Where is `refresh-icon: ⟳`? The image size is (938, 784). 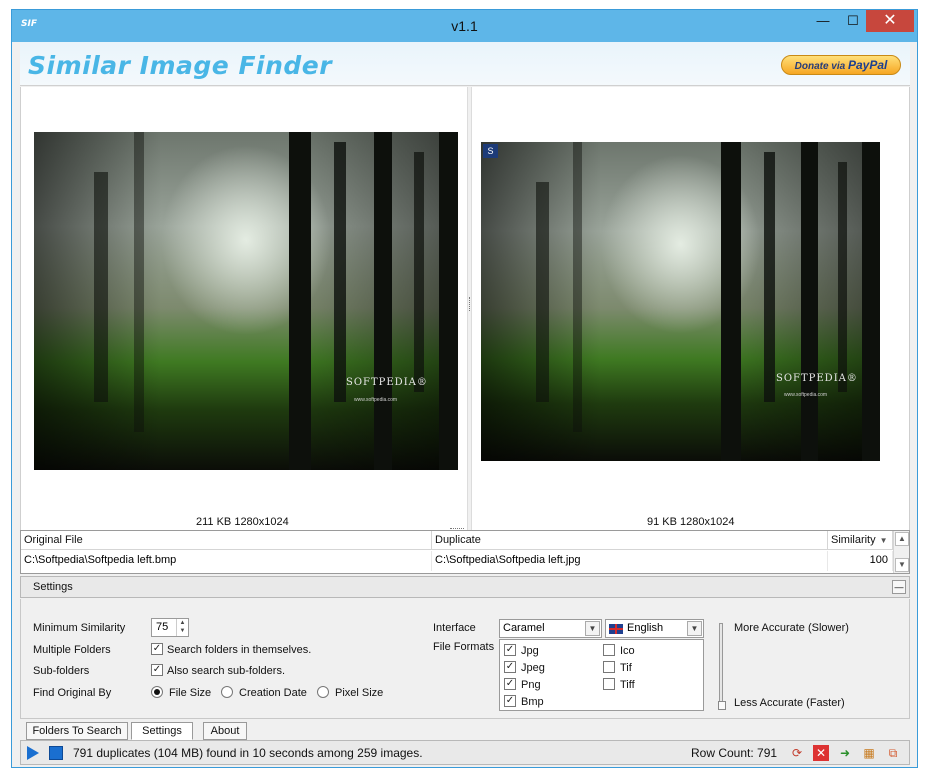
refresh-icon: ⟳ is located at coordinates (797, 753).